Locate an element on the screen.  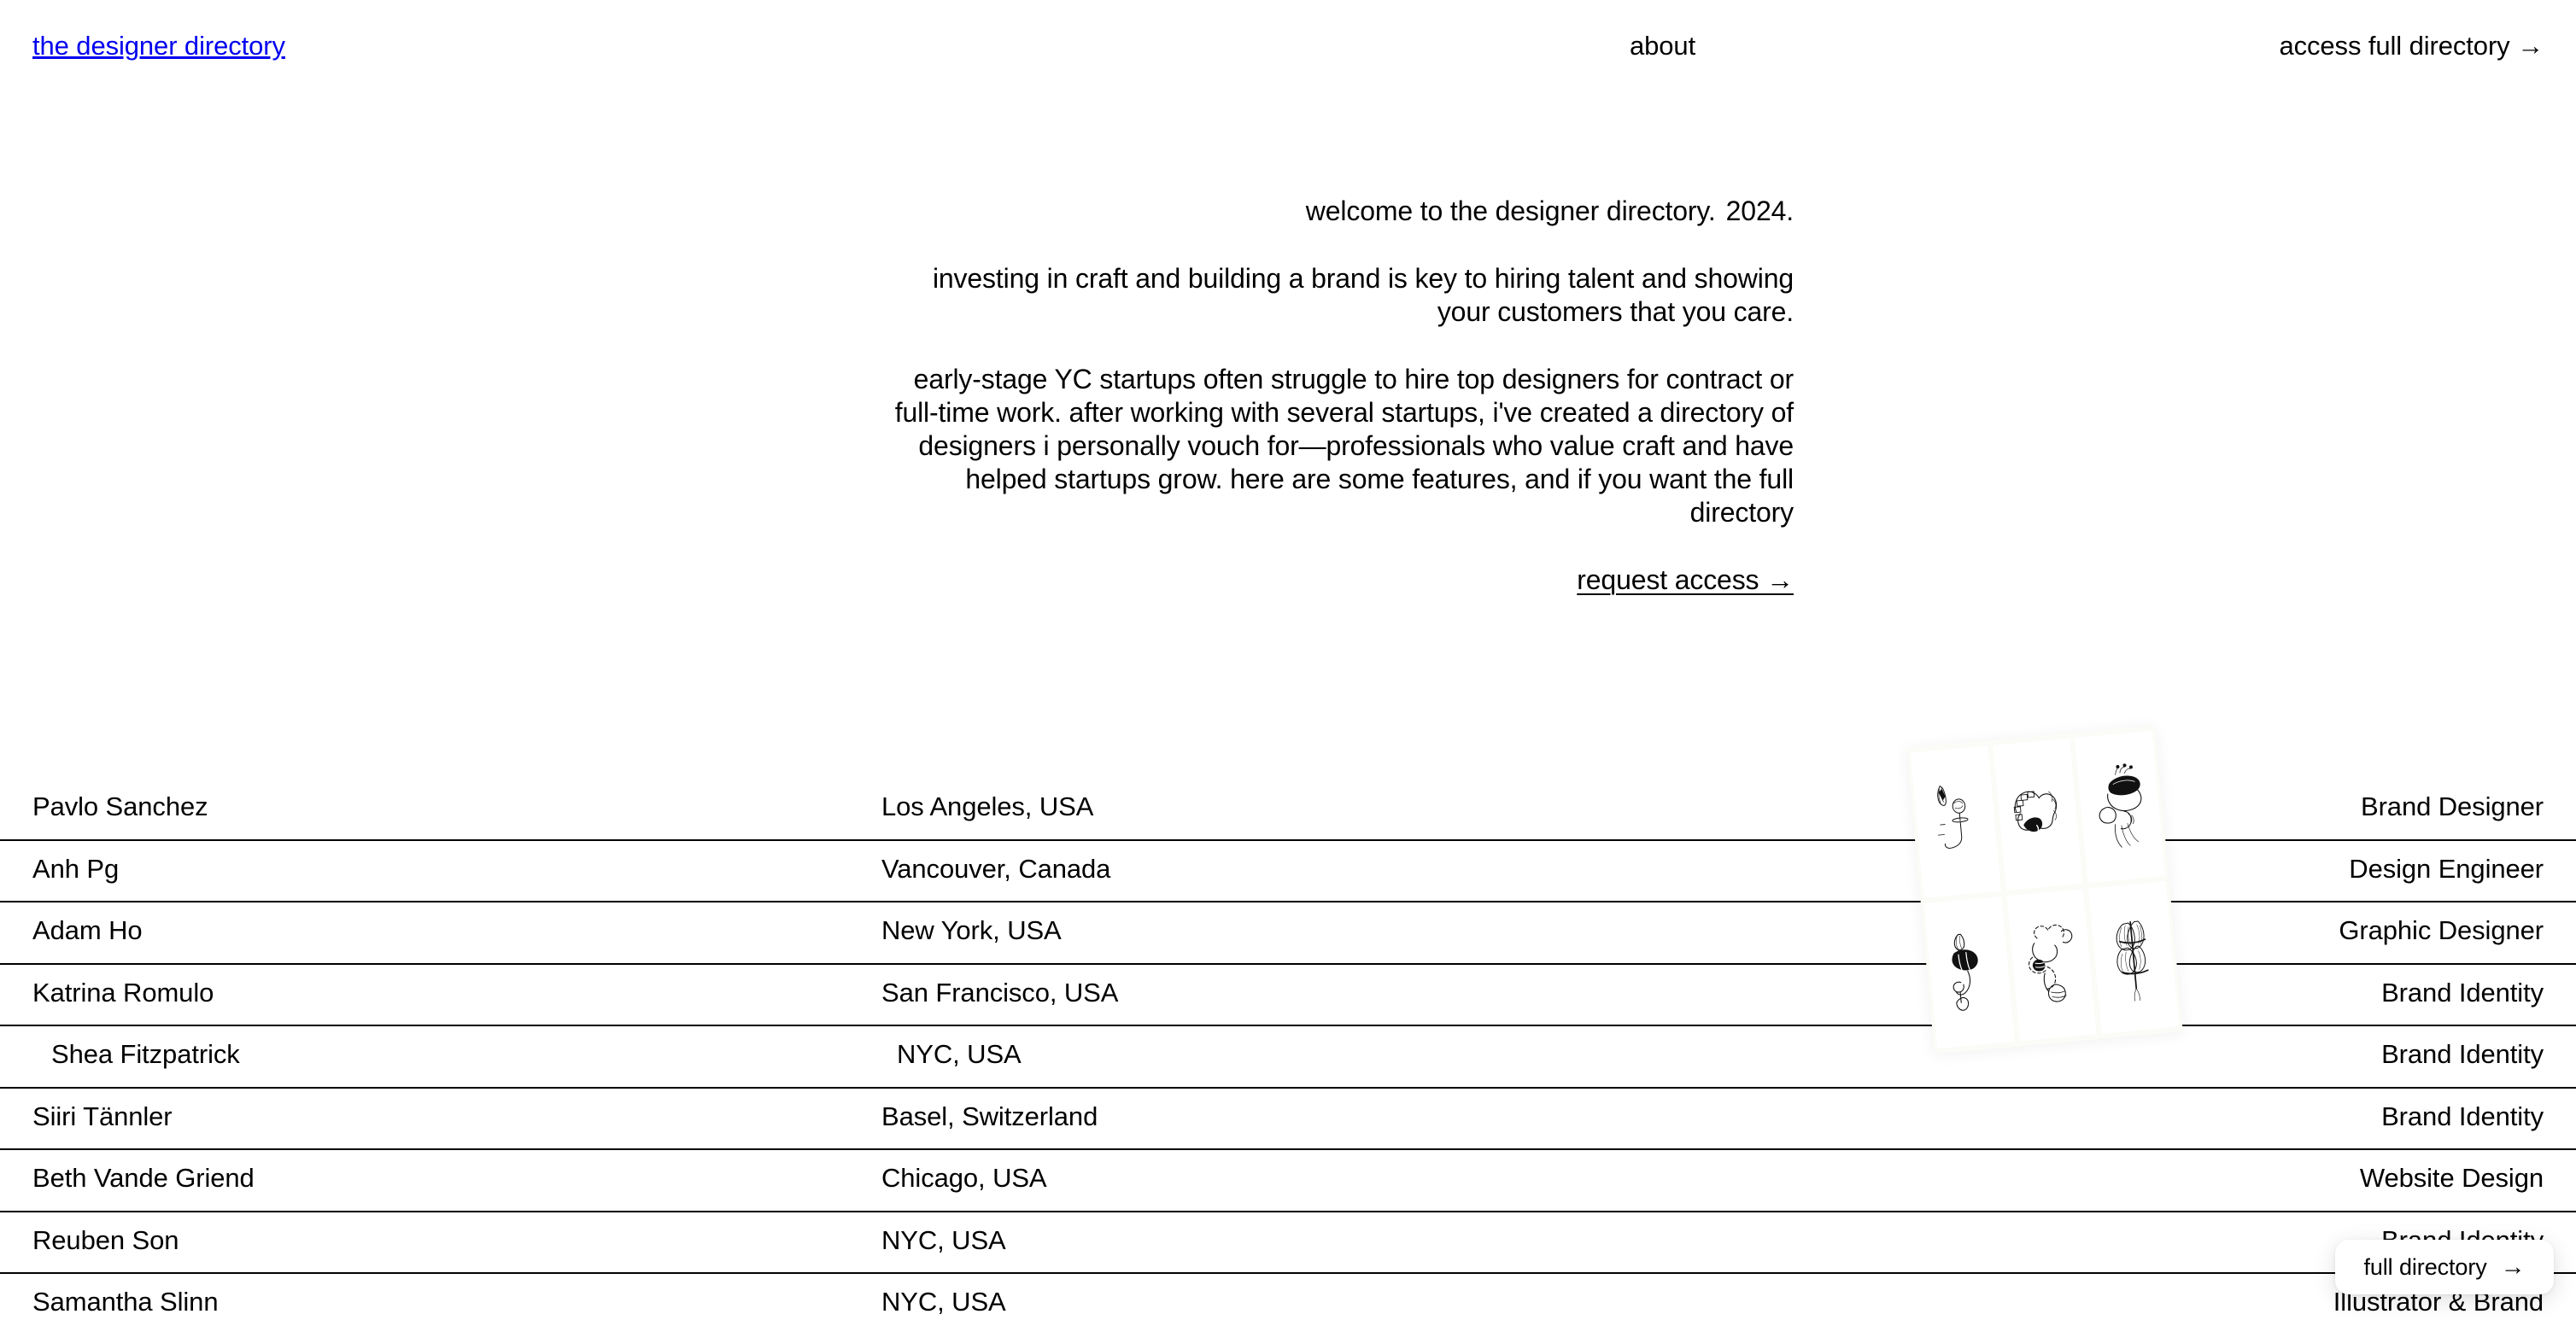
preview-image-grid is located at coordinates (2045, 889).